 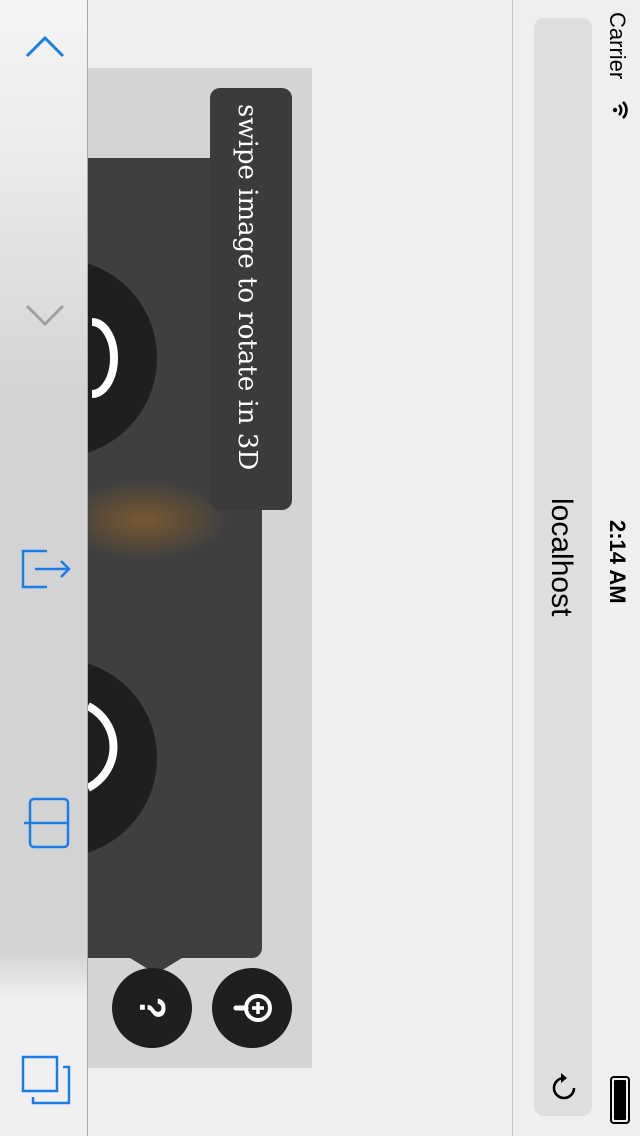 I want to click on share-button, so click(x=45, y=569).